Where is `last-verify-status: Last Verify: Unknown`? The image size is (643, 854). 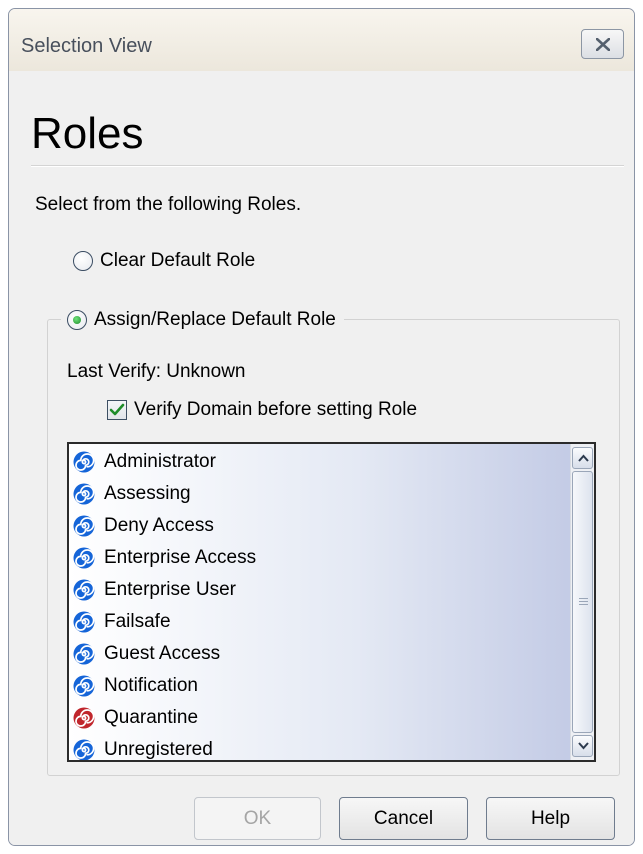 last-verify-status: Last Verify: Unknown is located at coordinates (156, 371).